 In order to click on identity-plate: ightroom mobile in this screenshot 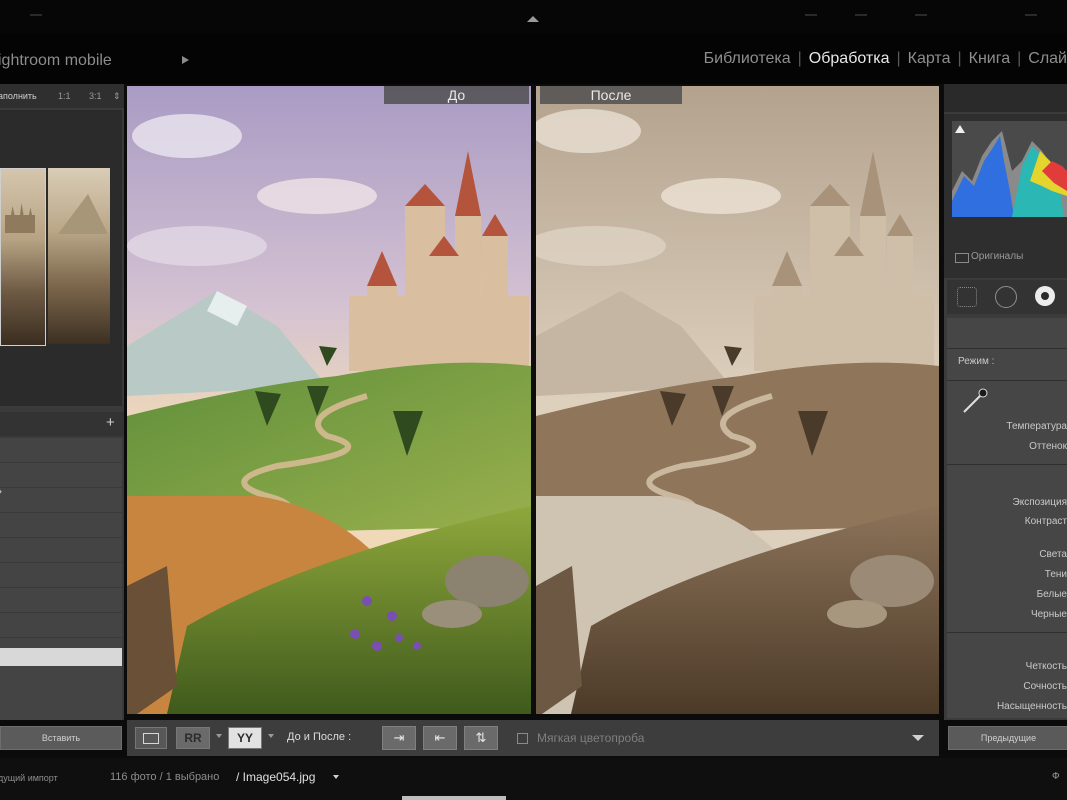, I will do `click(56, 60)`.